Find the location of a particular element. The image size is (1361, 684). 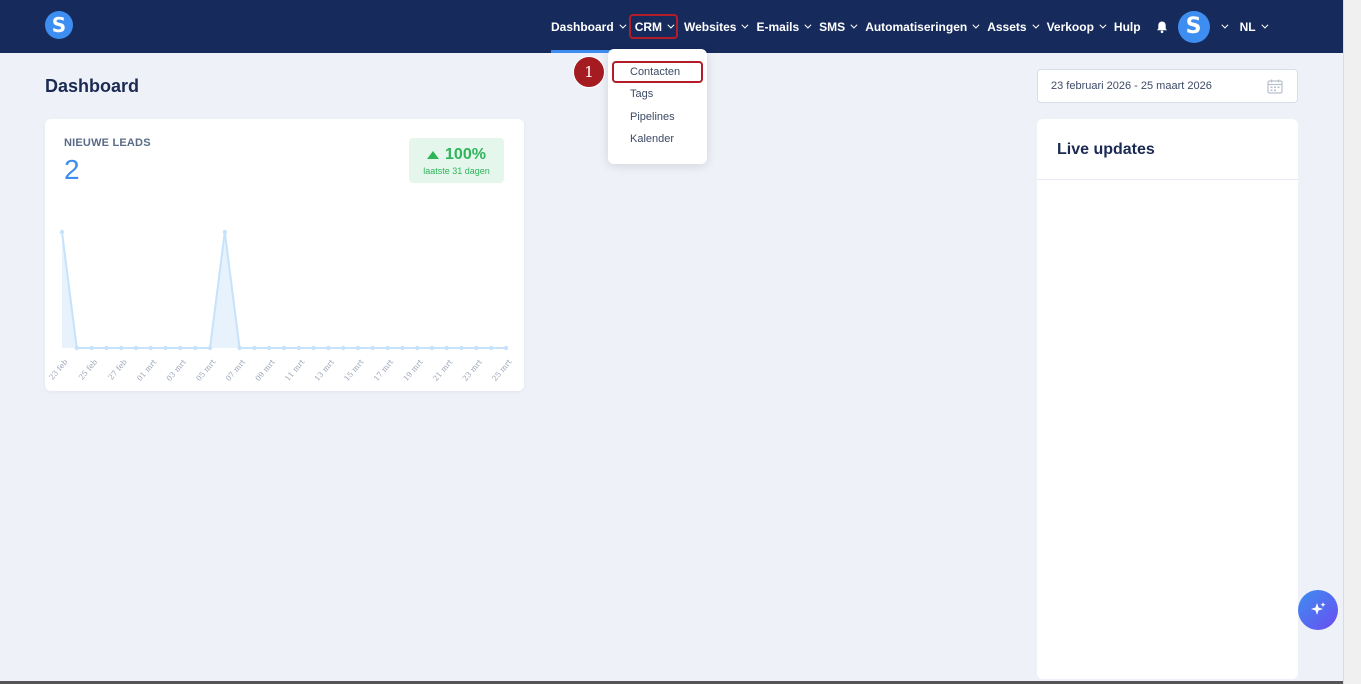

live-updates-title: Live updates is located at coordinates (1106, 149).